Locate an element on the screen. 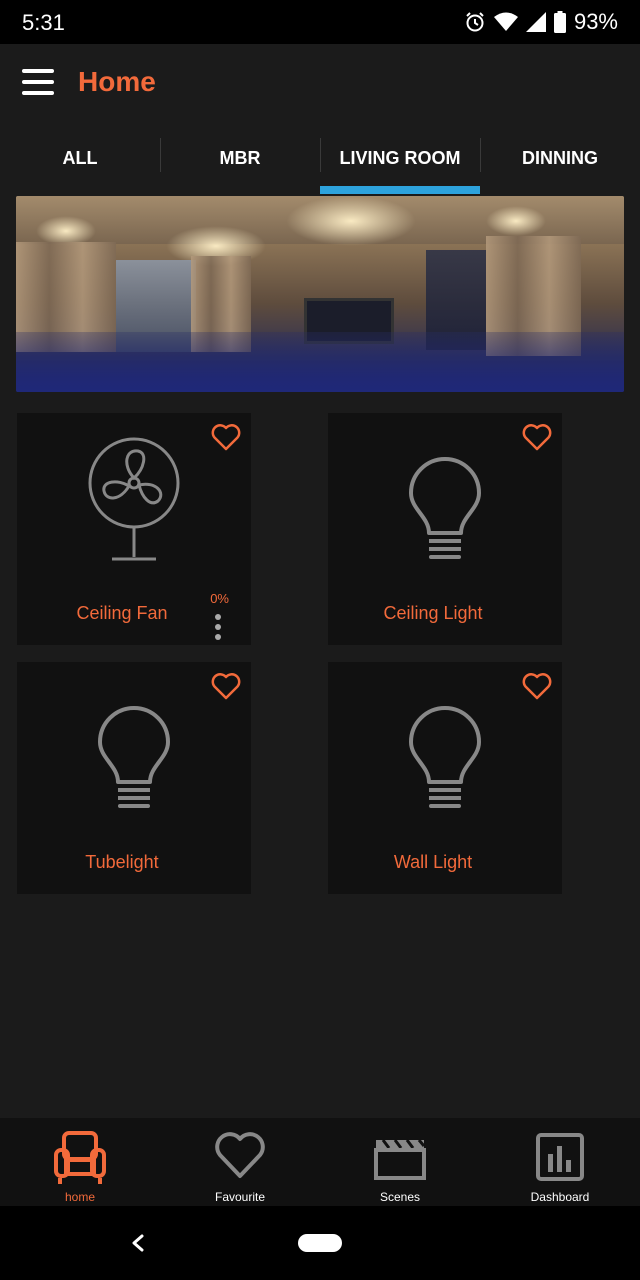 The height and width of the screenshot is (1280, 640). sofa-icon is located at coordinates (80, 1157).